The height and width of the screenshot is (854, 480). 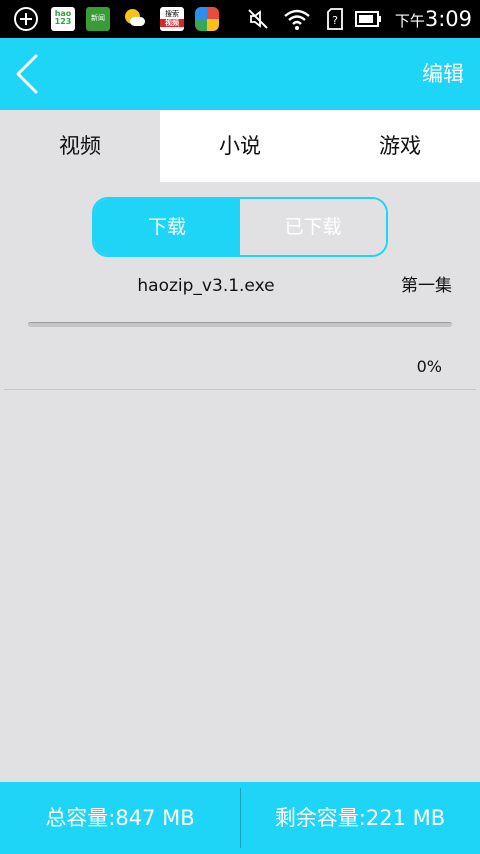 What do you see at coordinates (433, 19) in the screenshot?
I see `status-clock: 下午3:09` at bounding box center [433, 19].